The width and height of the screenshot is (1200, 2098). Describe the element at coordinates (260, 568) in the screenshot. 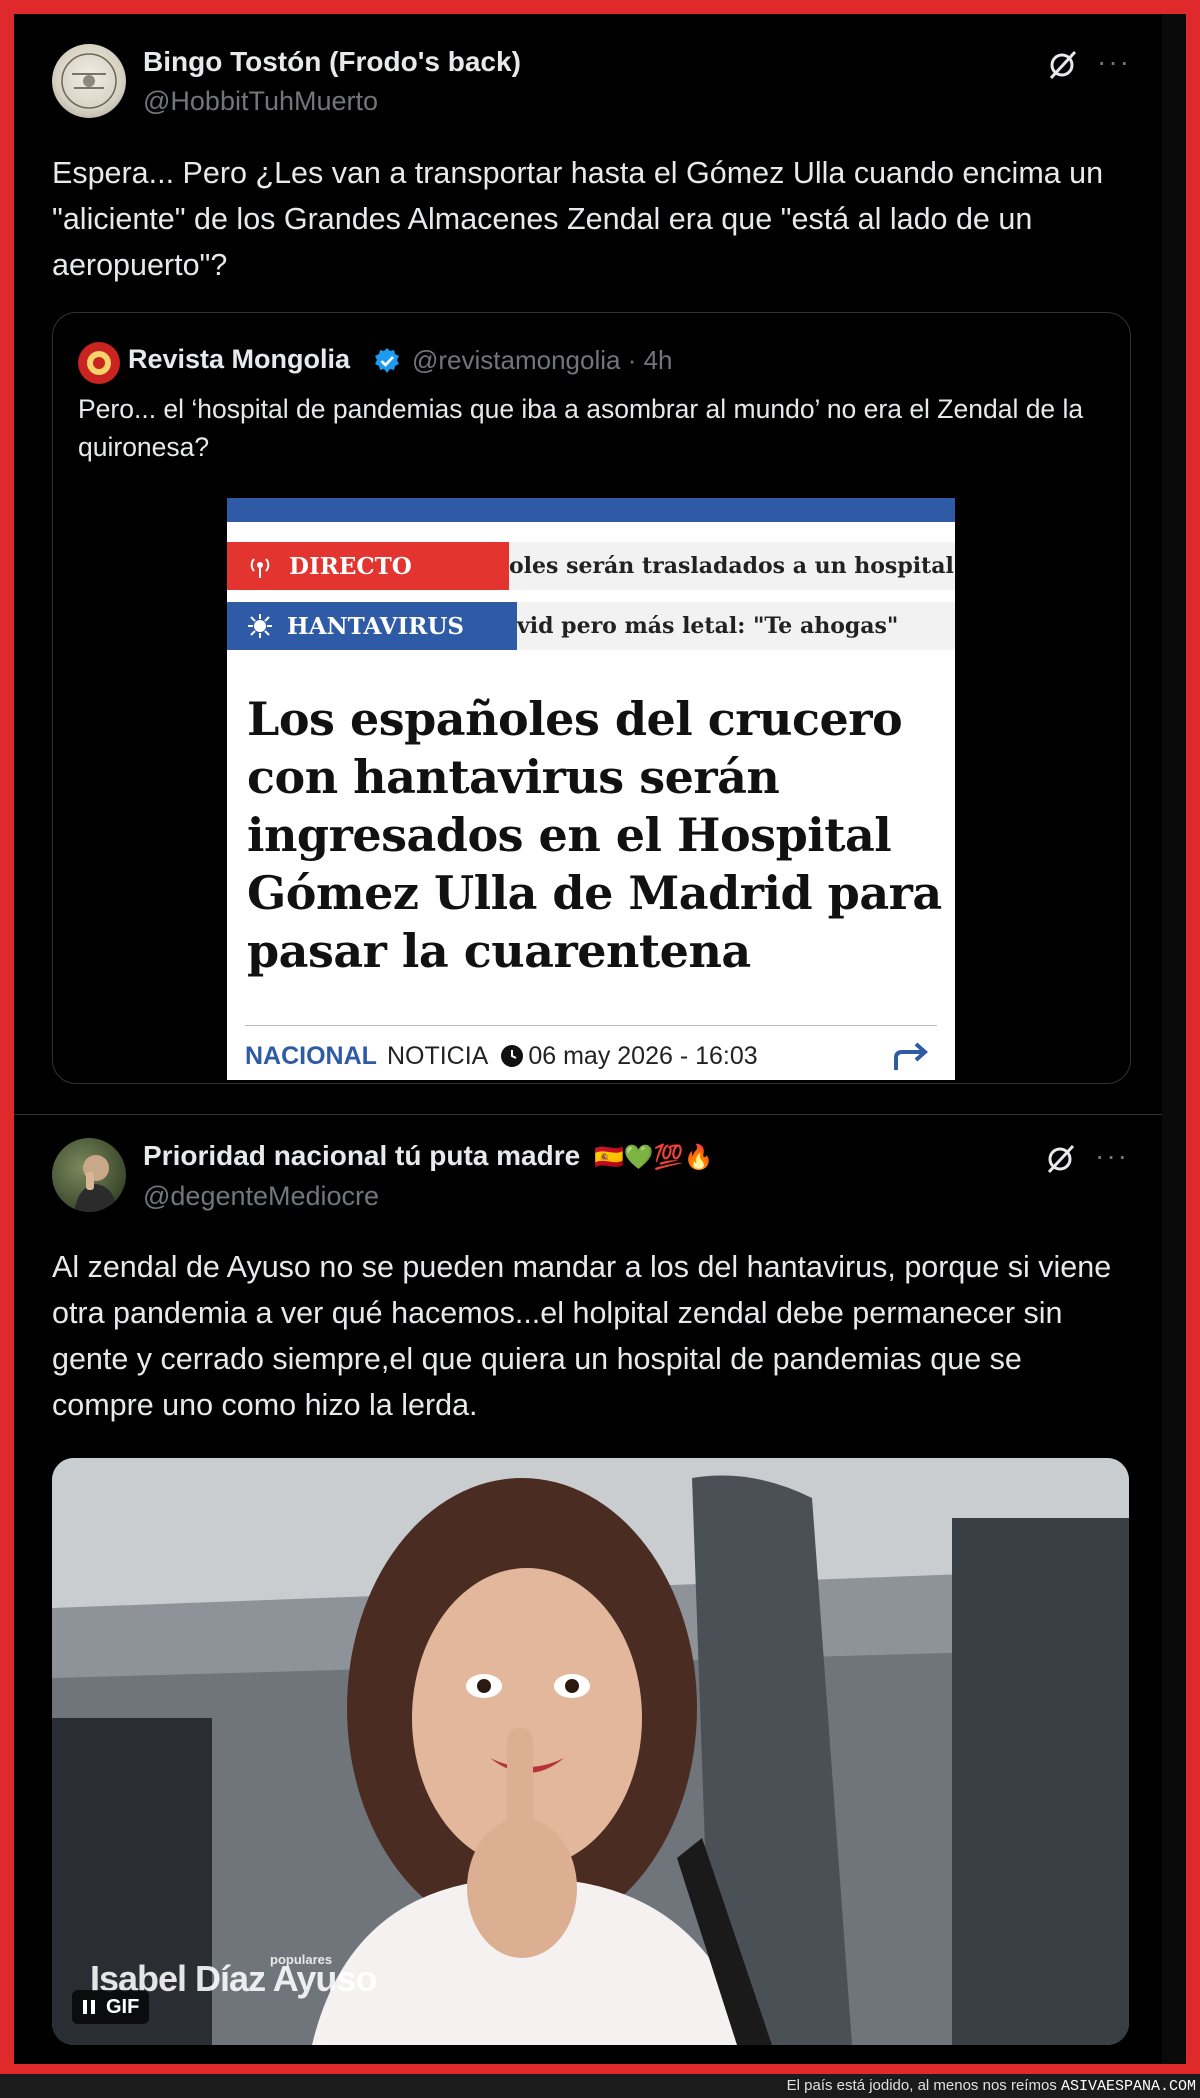

I see `live-broadcast-icon` at that location.